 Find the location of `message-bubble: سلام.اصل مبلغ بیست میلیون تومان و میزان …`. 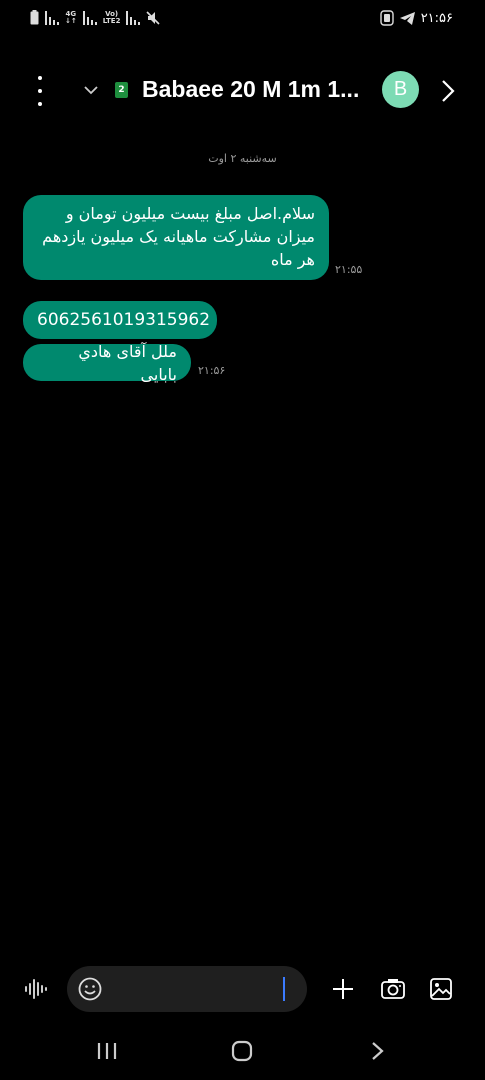

message-bubble: سلام.اصل مبلغ بیست میلیون تومان و میزان … is located at coordinates (176, 237).